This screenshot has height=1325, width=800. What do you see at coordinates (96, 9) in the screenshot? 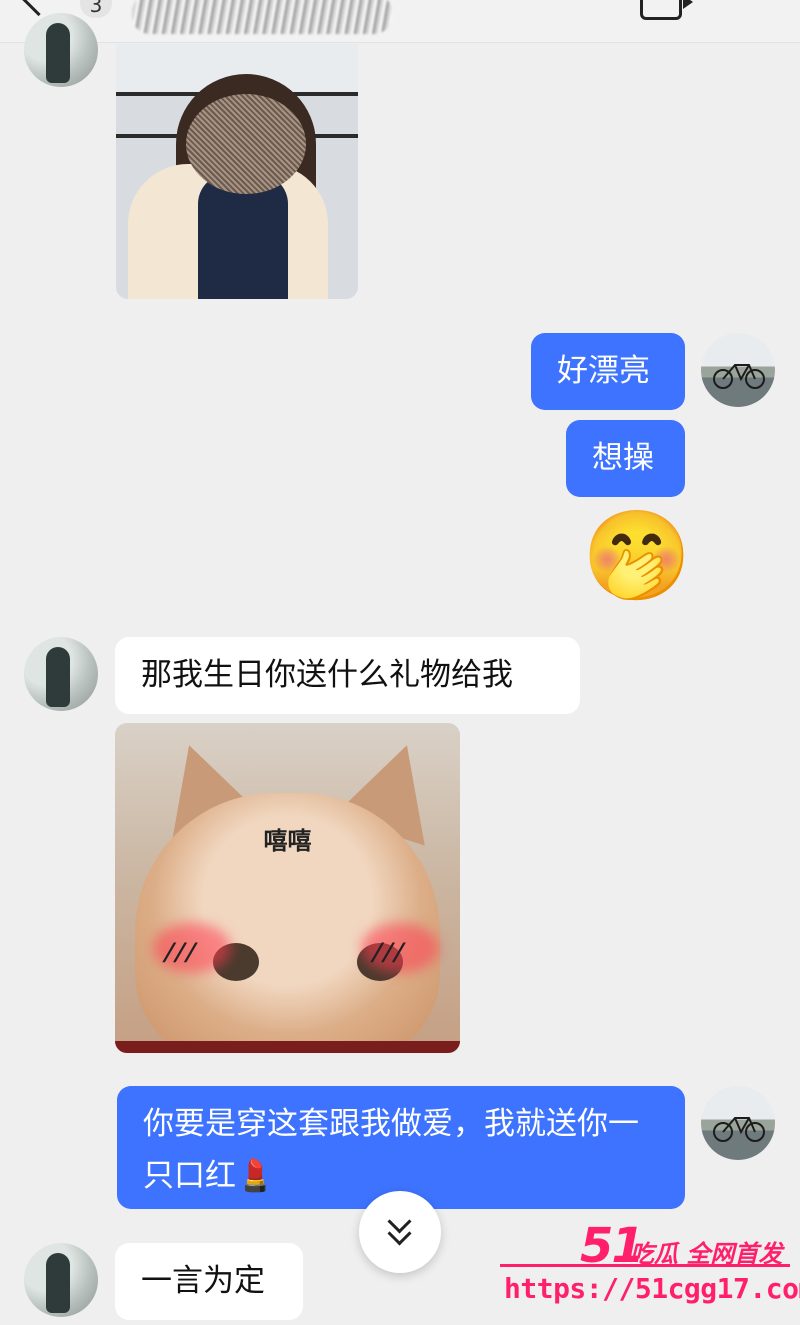
I see `unread-count-badge: 3` at bounding box center [96, 9].